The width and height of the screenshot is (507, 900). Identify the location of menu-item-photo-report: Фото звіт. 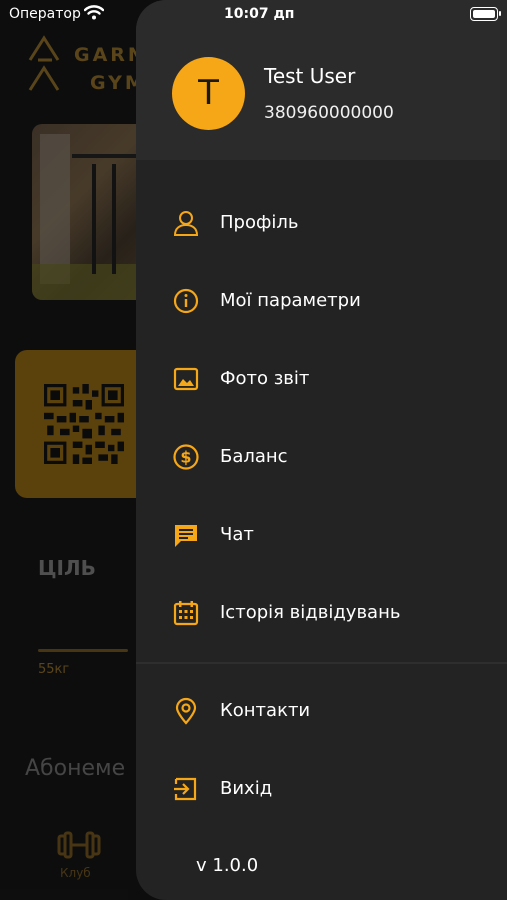
(321, 379).